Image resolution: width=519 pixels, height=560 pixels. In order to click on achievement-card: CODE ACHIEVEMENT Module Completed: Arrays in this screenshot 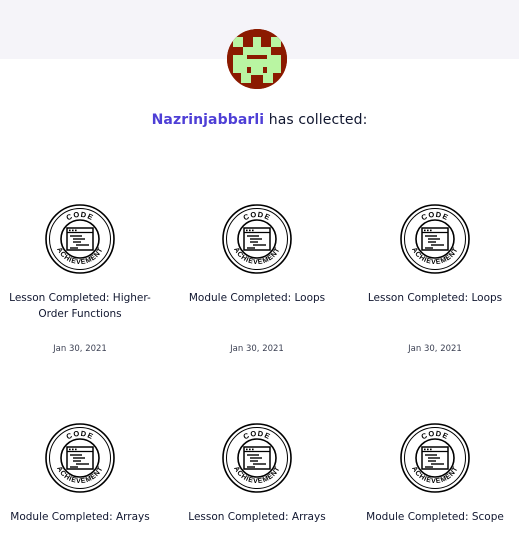, I will do `click(80, 491)`.